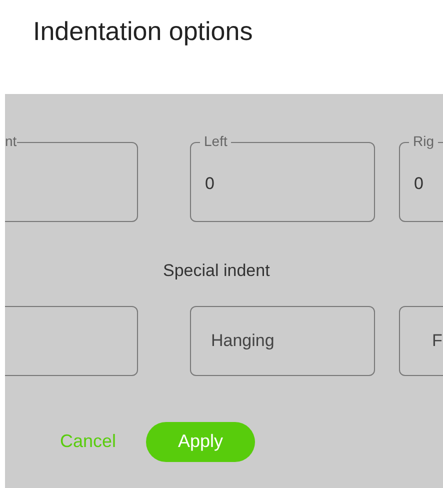 Image resolution: width=443 pixels, height=488 pixels. I want to click on dialog-title: Indentation options, so click(143, 31).